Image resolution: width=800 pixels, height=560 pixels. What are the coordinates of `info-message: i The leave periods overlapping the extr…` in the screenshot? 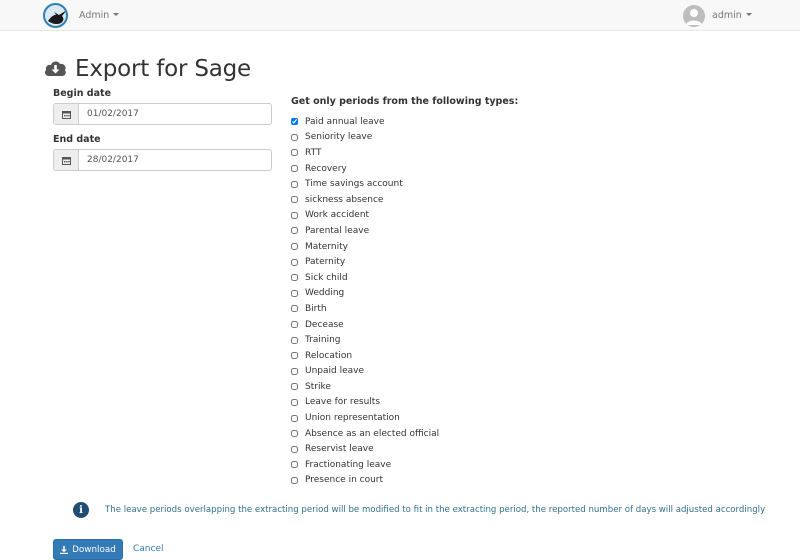 It's located at (419, 510).